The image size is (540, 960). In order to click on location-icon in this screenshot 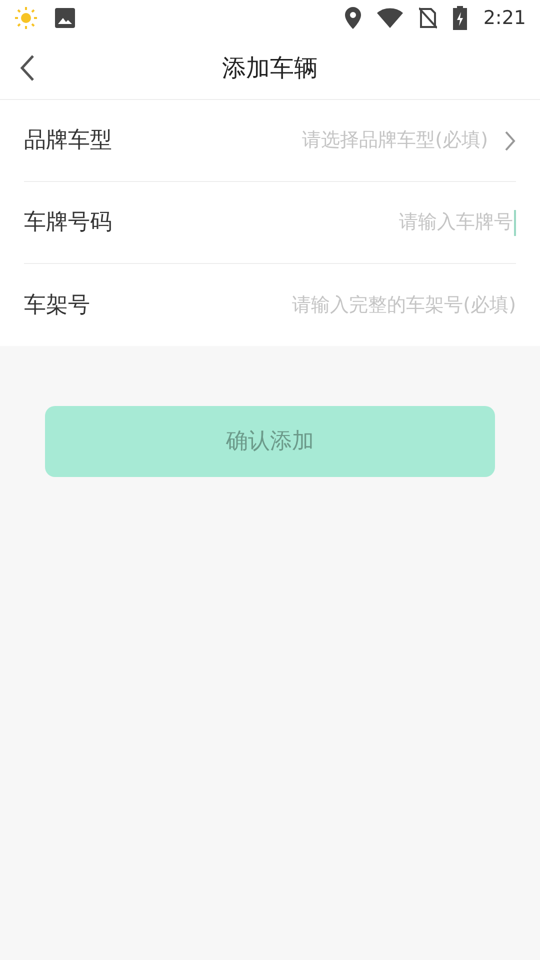, I will do `click(353, 18)`.